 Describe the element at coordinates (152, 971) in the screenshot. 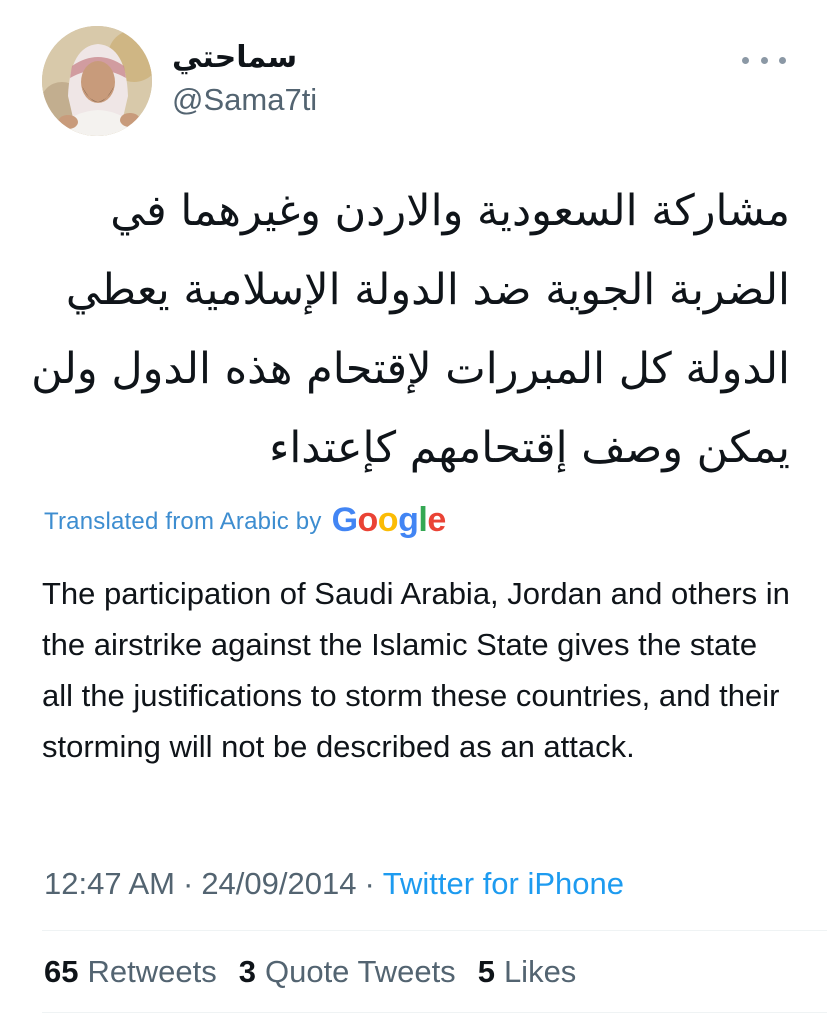

I see `retweets-label: Retweets` at that location.